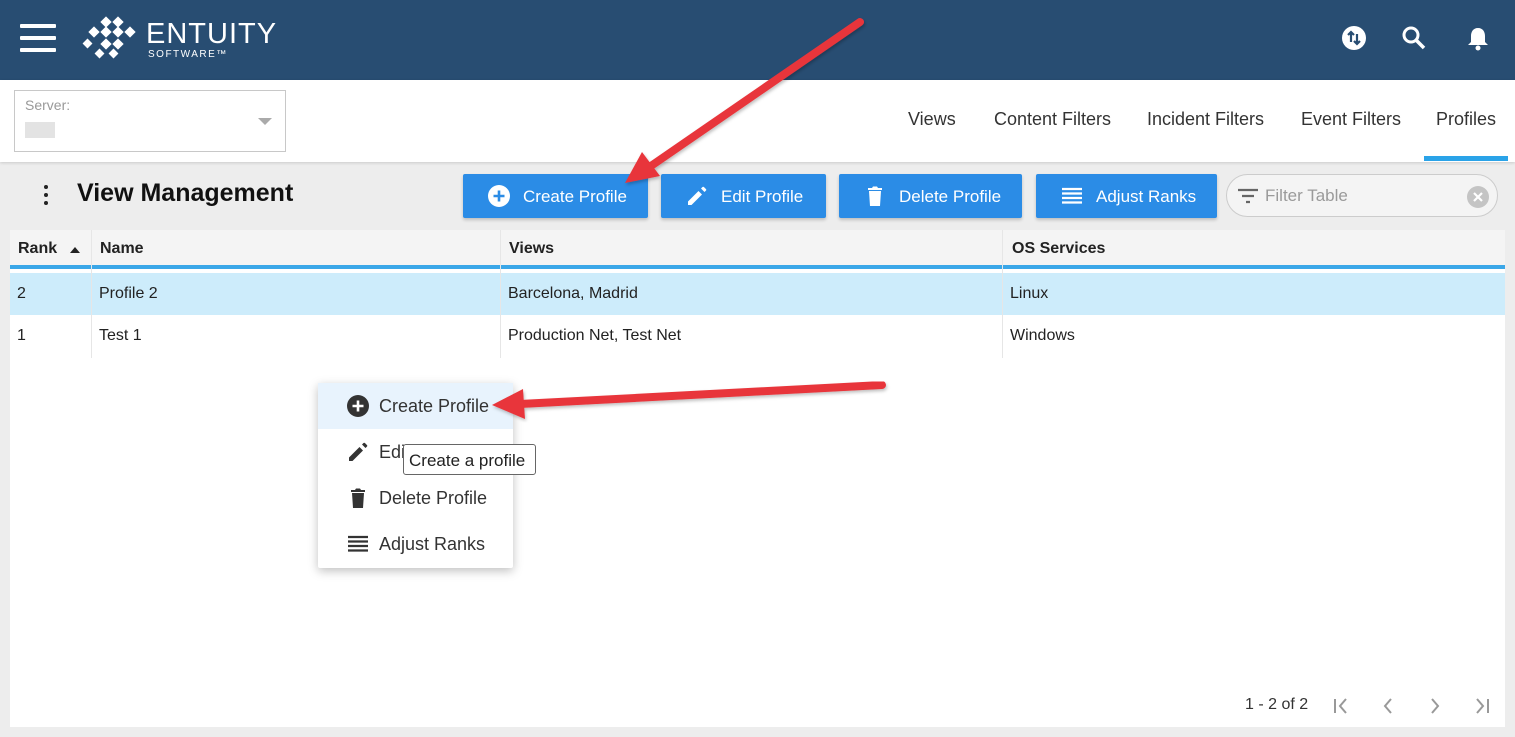 The image size is (1515, 737). I want to click on filter-input, so click(1362, 196).